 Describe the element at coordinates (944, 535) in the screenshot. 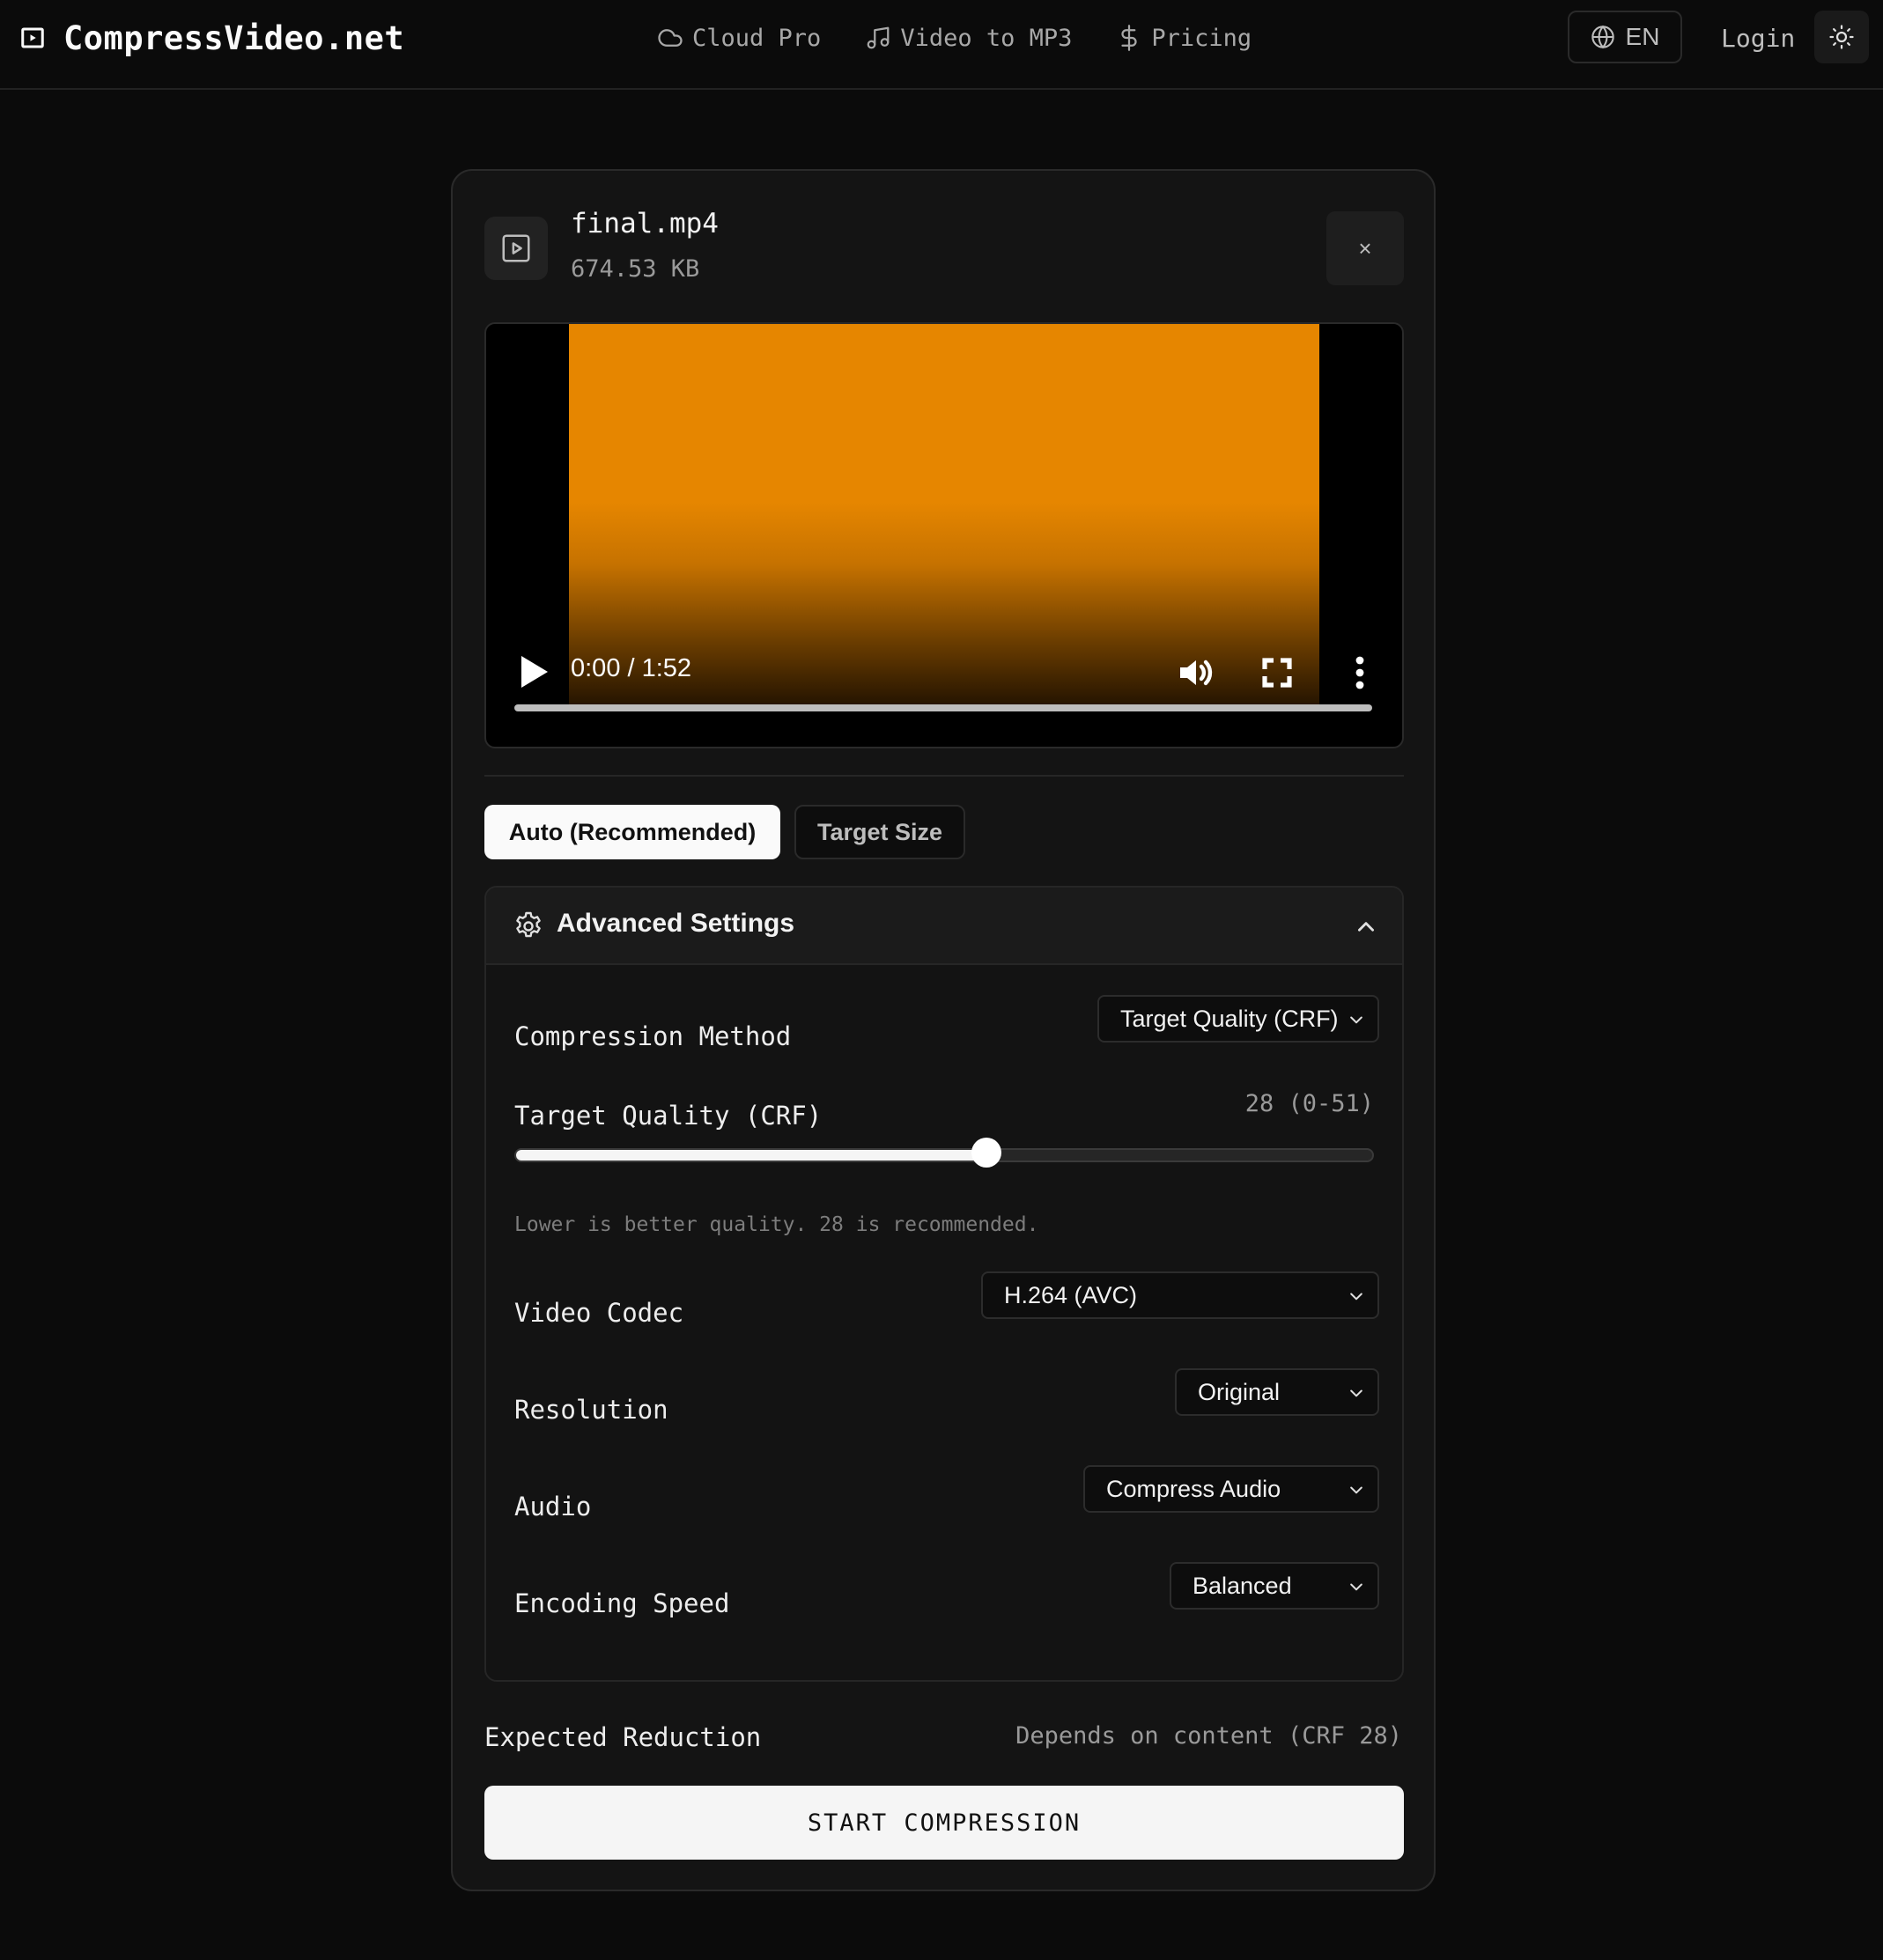

I see `video-player: 0:00 / 1:52` at that location.